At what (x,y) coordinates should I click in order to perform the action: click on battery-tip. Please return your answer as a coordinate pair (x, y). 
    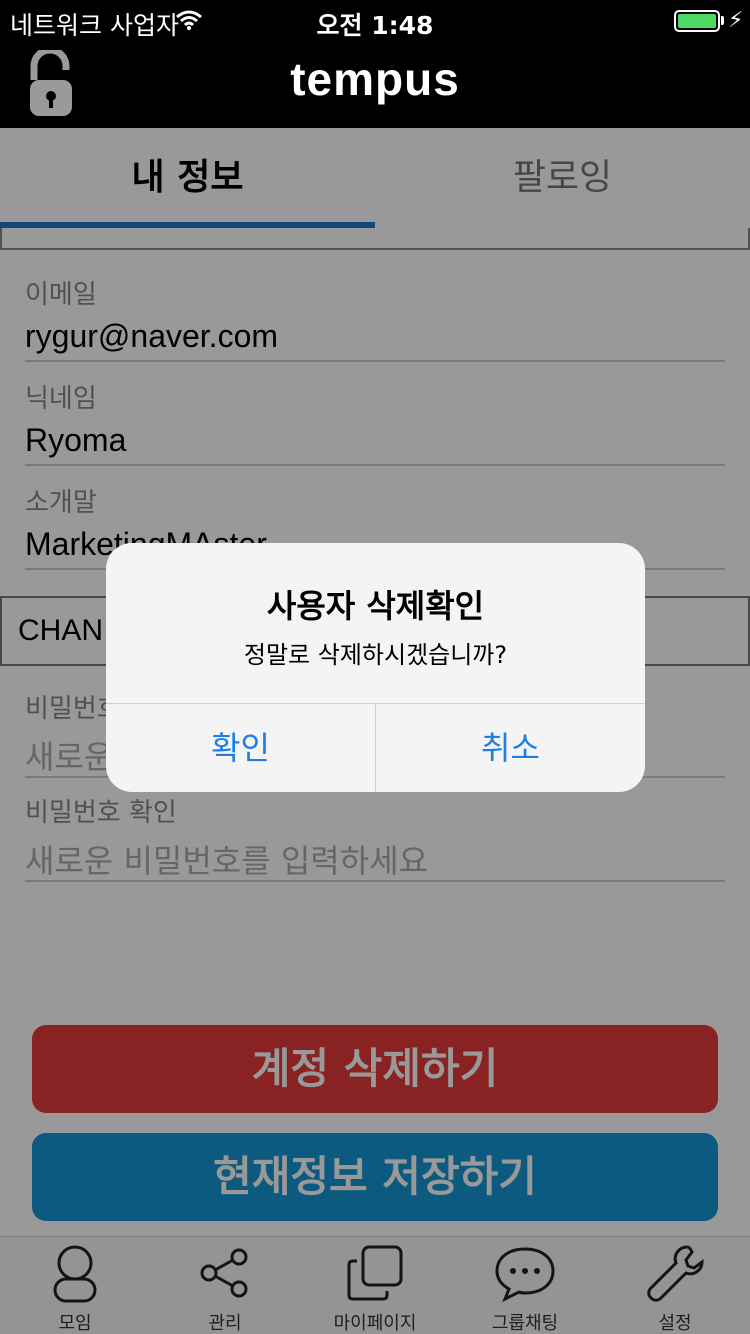
    Looking at the image, I should click on (722, 20).